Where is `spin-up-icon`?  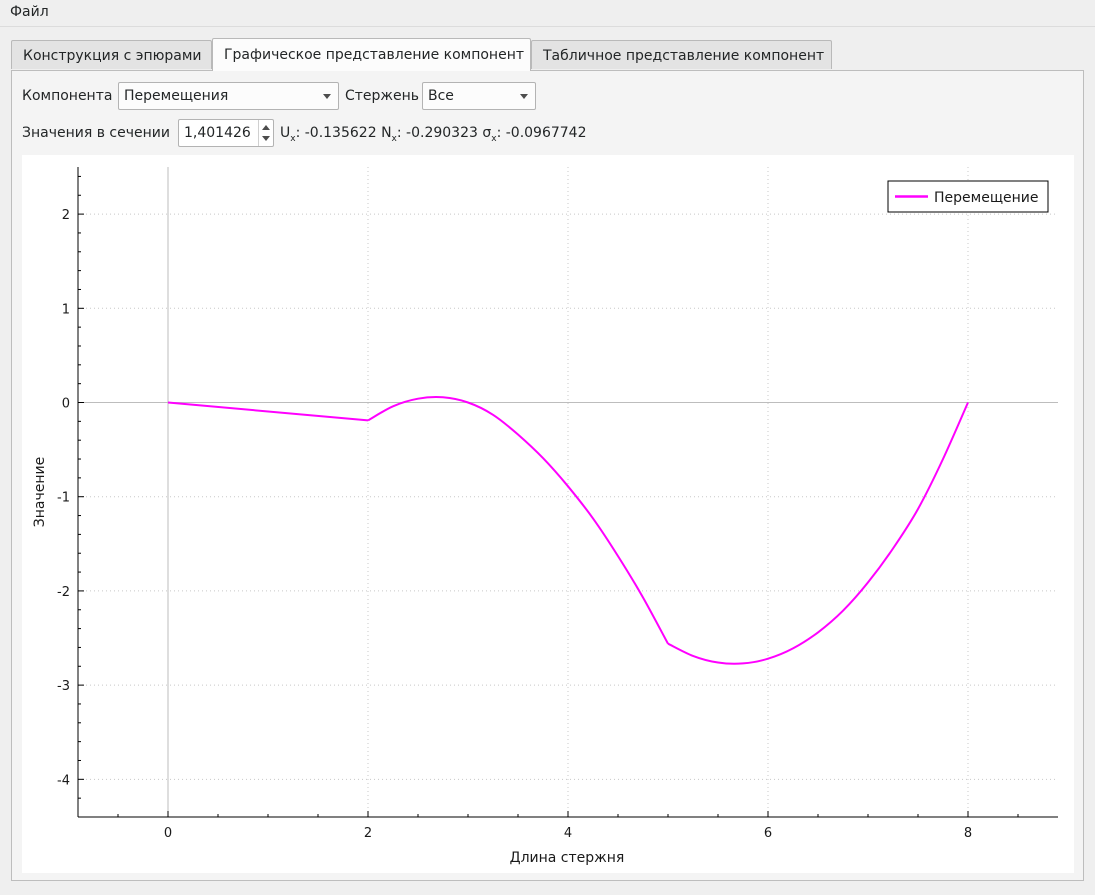
spin-up-icon is located at coordinates (266, 127).